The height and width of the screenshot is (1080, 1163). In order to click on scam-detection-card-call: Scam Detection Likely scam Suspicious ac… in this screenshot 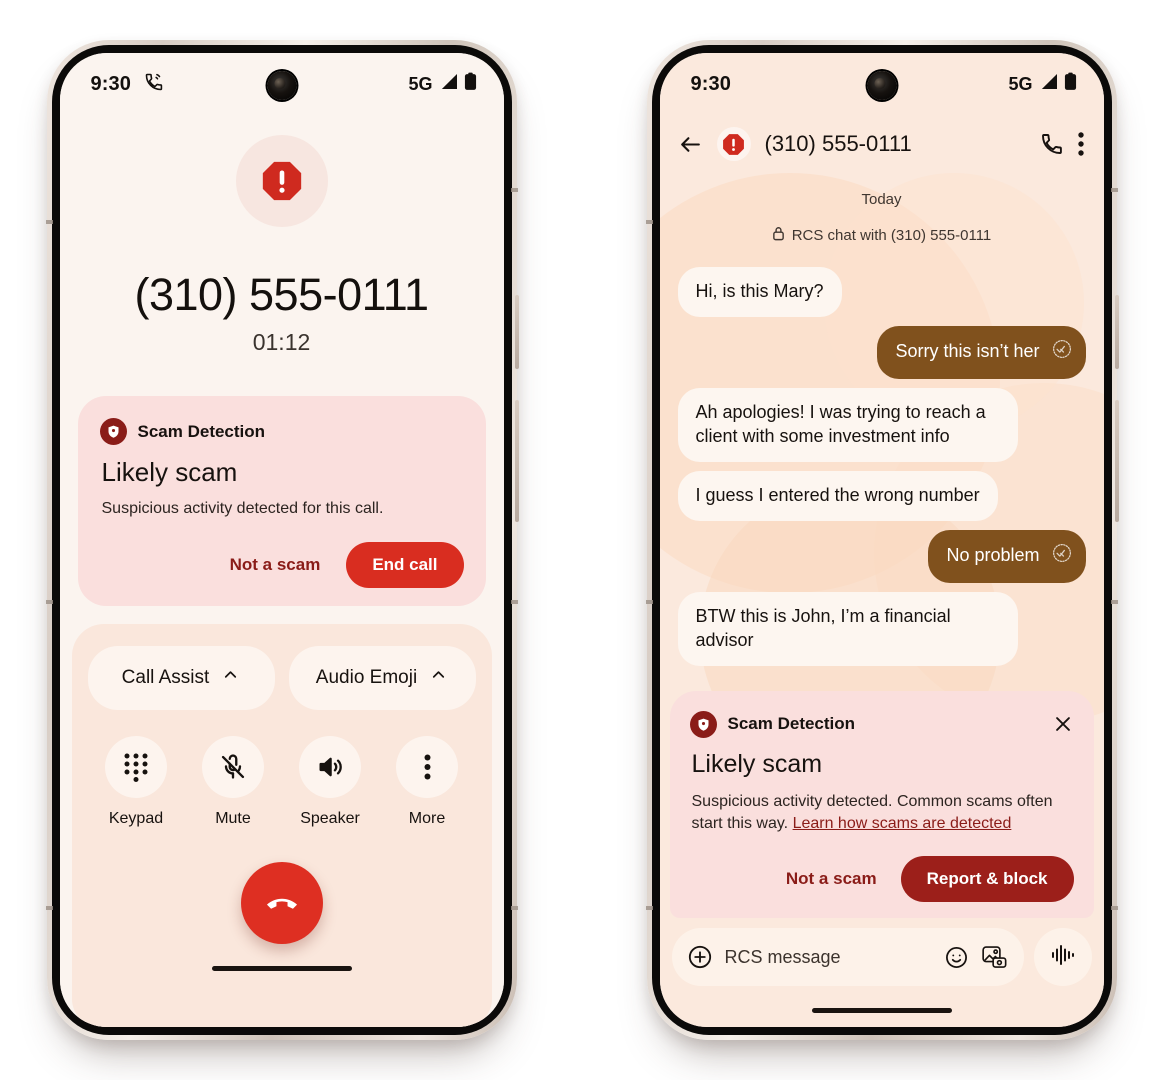, I will do `click(281, 501)`.